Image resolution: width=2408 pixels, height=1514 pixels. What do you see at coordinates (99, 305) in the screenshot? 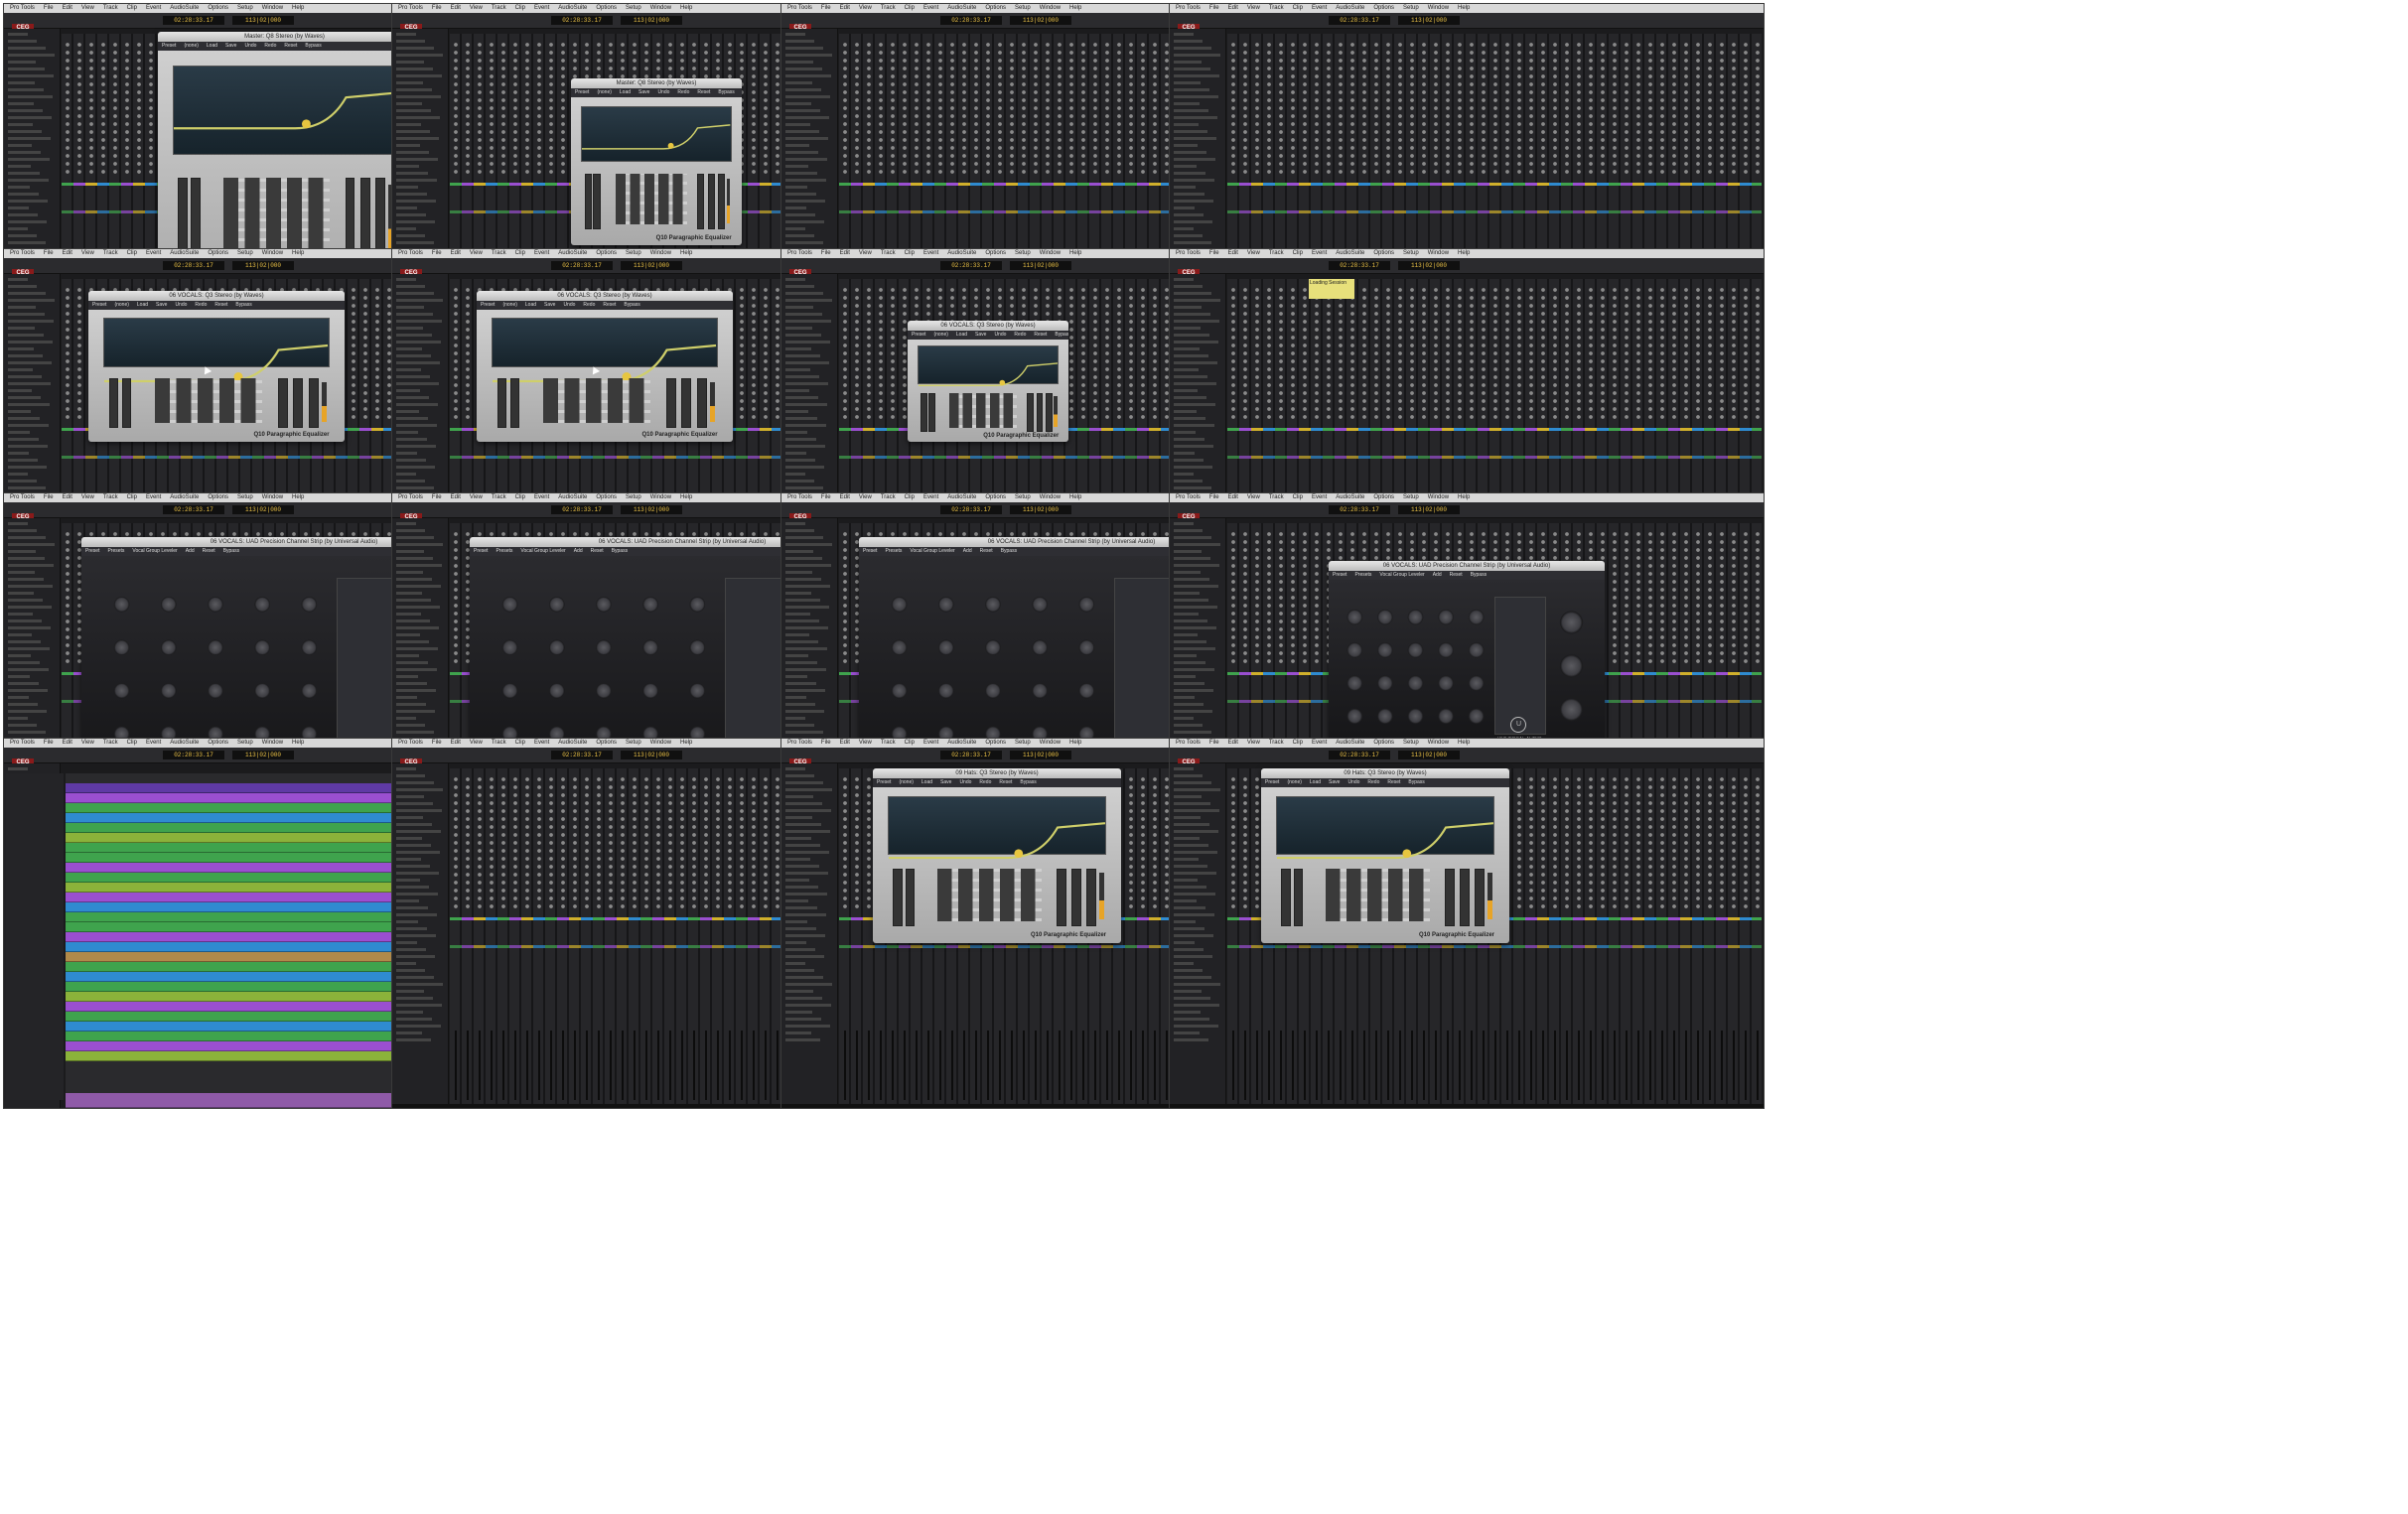
I see `plugin-toolbar-button: Preset` at bounding box center [99, 305].